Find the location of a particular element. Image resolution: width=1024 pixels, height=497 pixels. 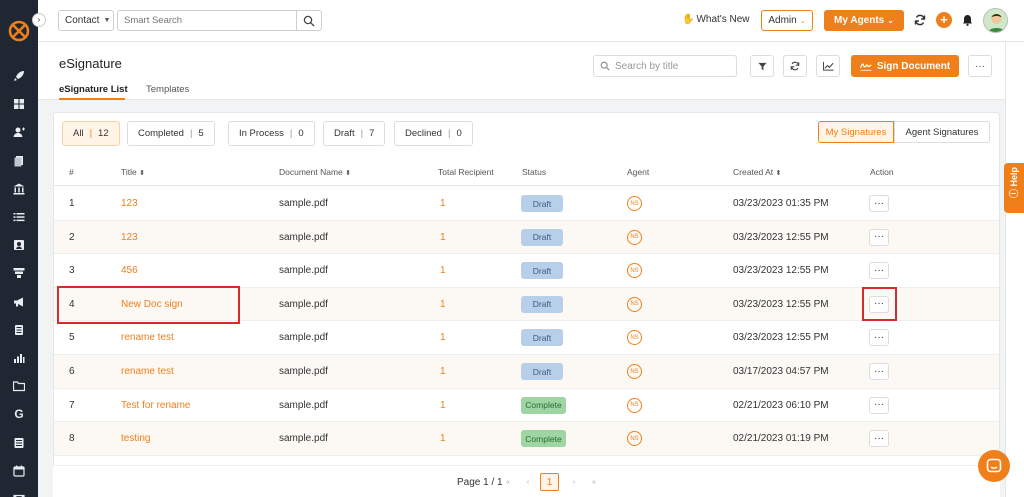

col-title: Title ⬍ is located at coordinates (133, 172).